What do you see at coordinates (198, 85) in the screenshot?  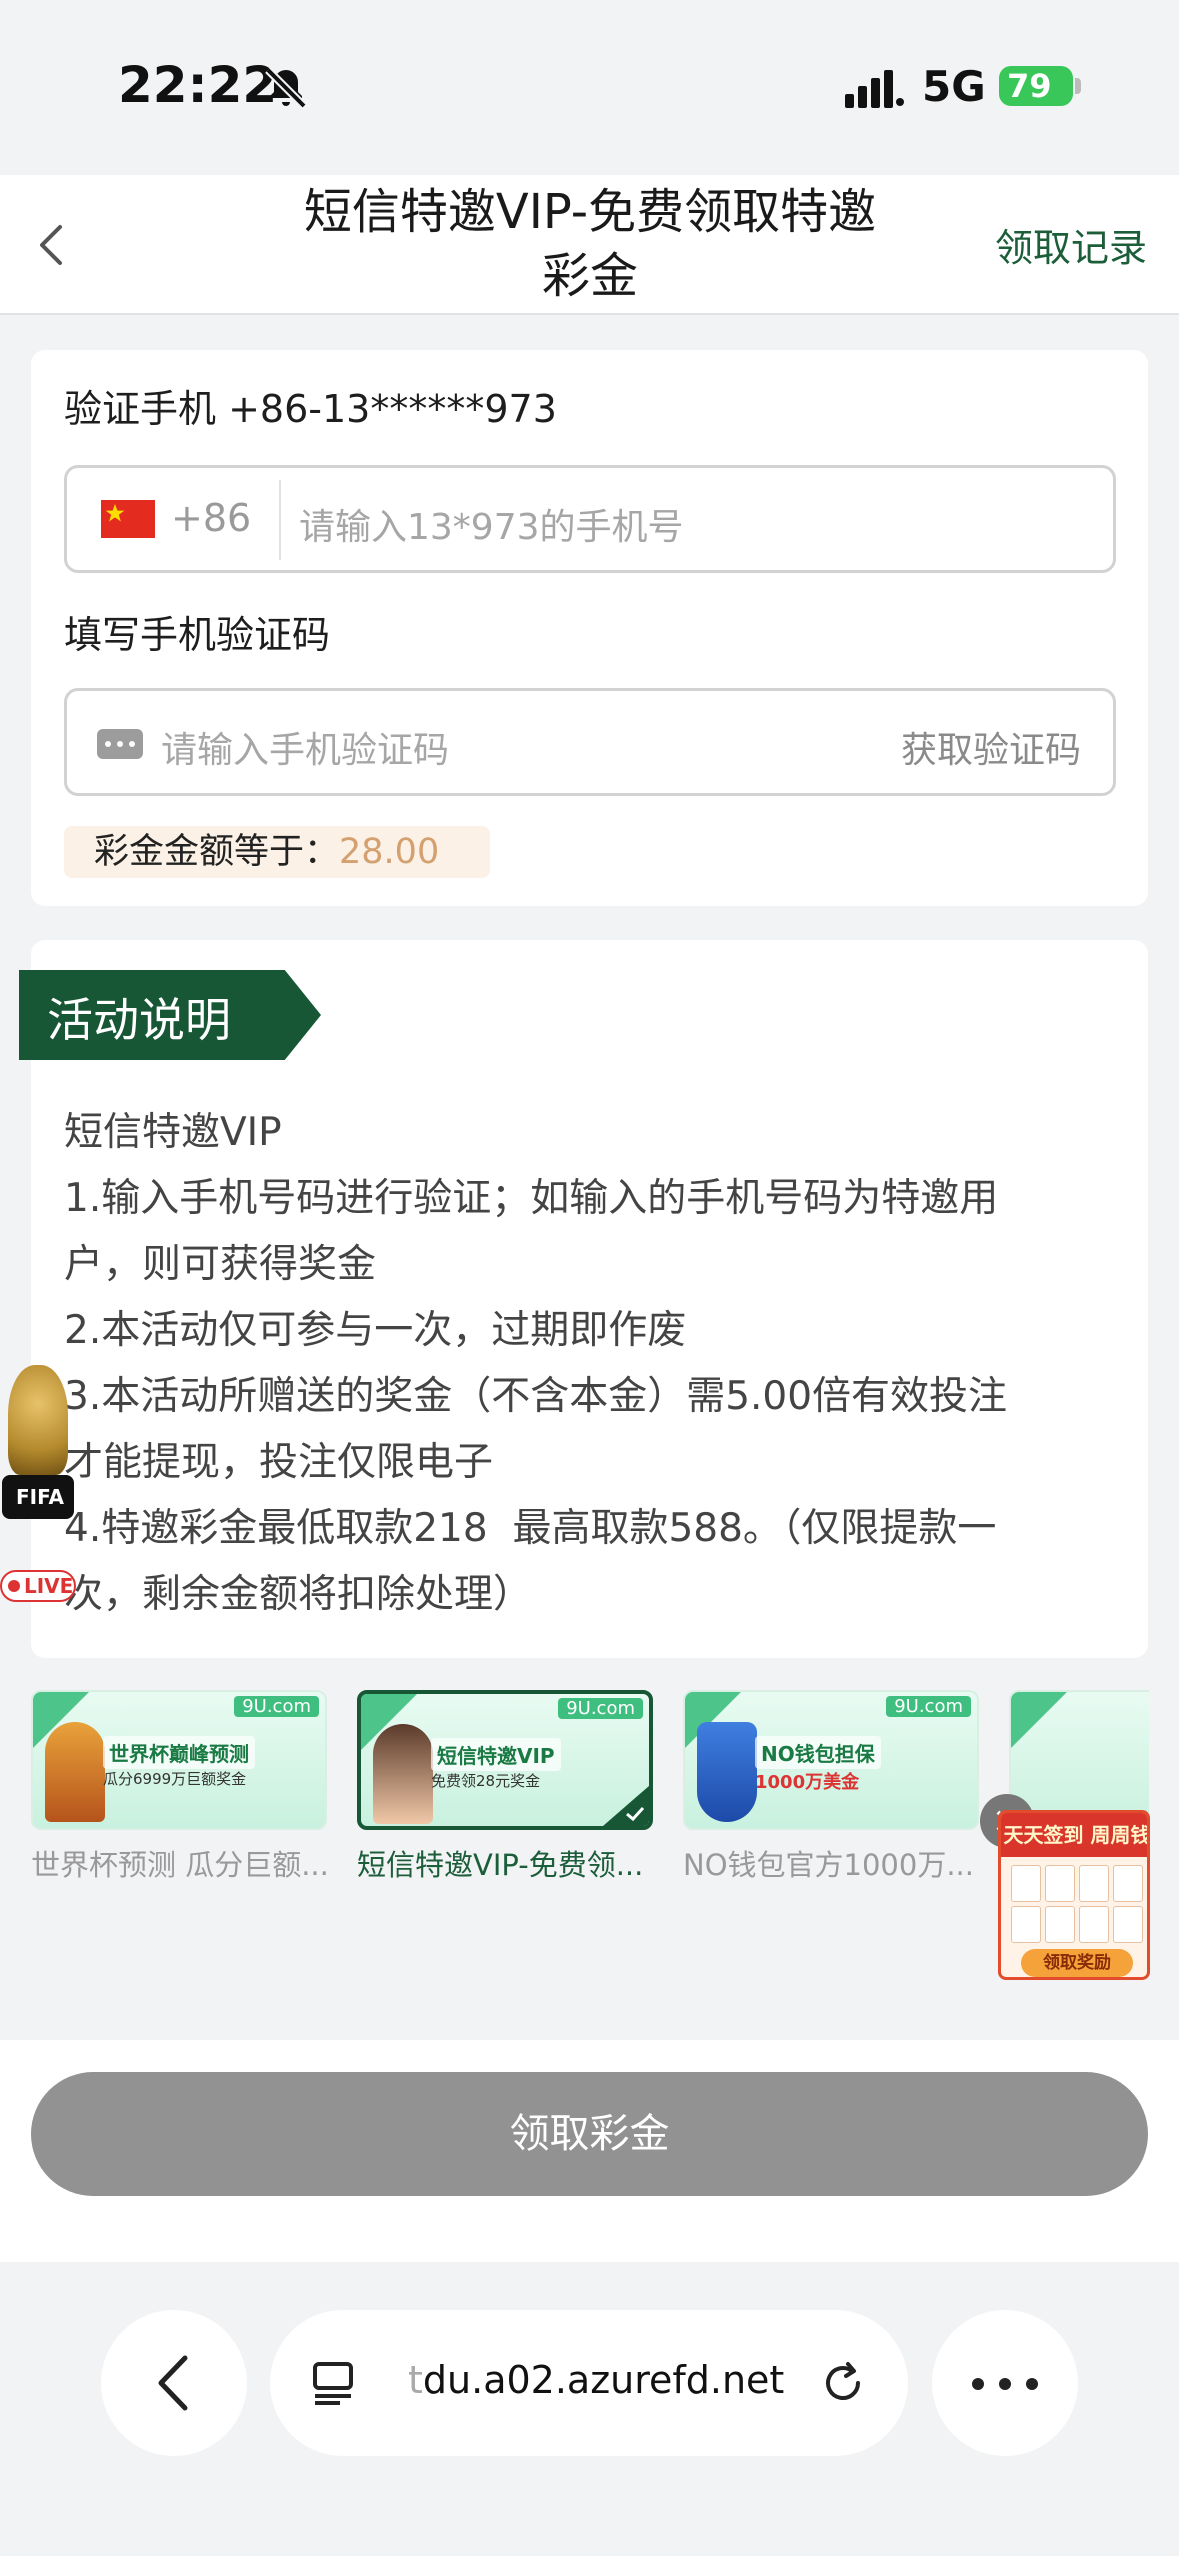 I see `status-time: 22:22` at bounding box center [198, 85].